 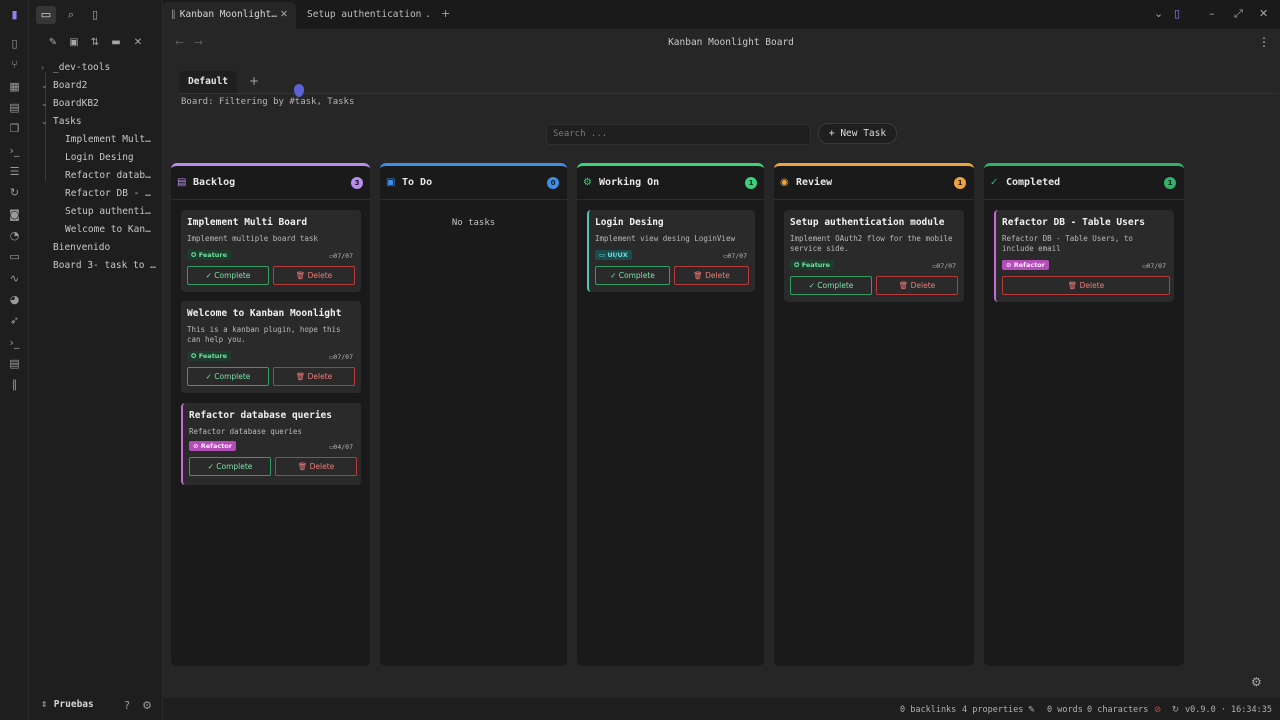 I want to click on settings-icon: ⚙, so click(x=147, y=706).